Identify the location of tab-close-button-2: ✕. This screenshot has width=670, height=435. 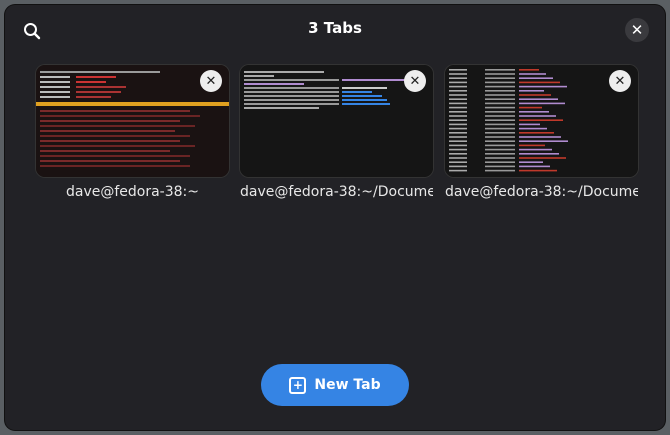
(415, 81).